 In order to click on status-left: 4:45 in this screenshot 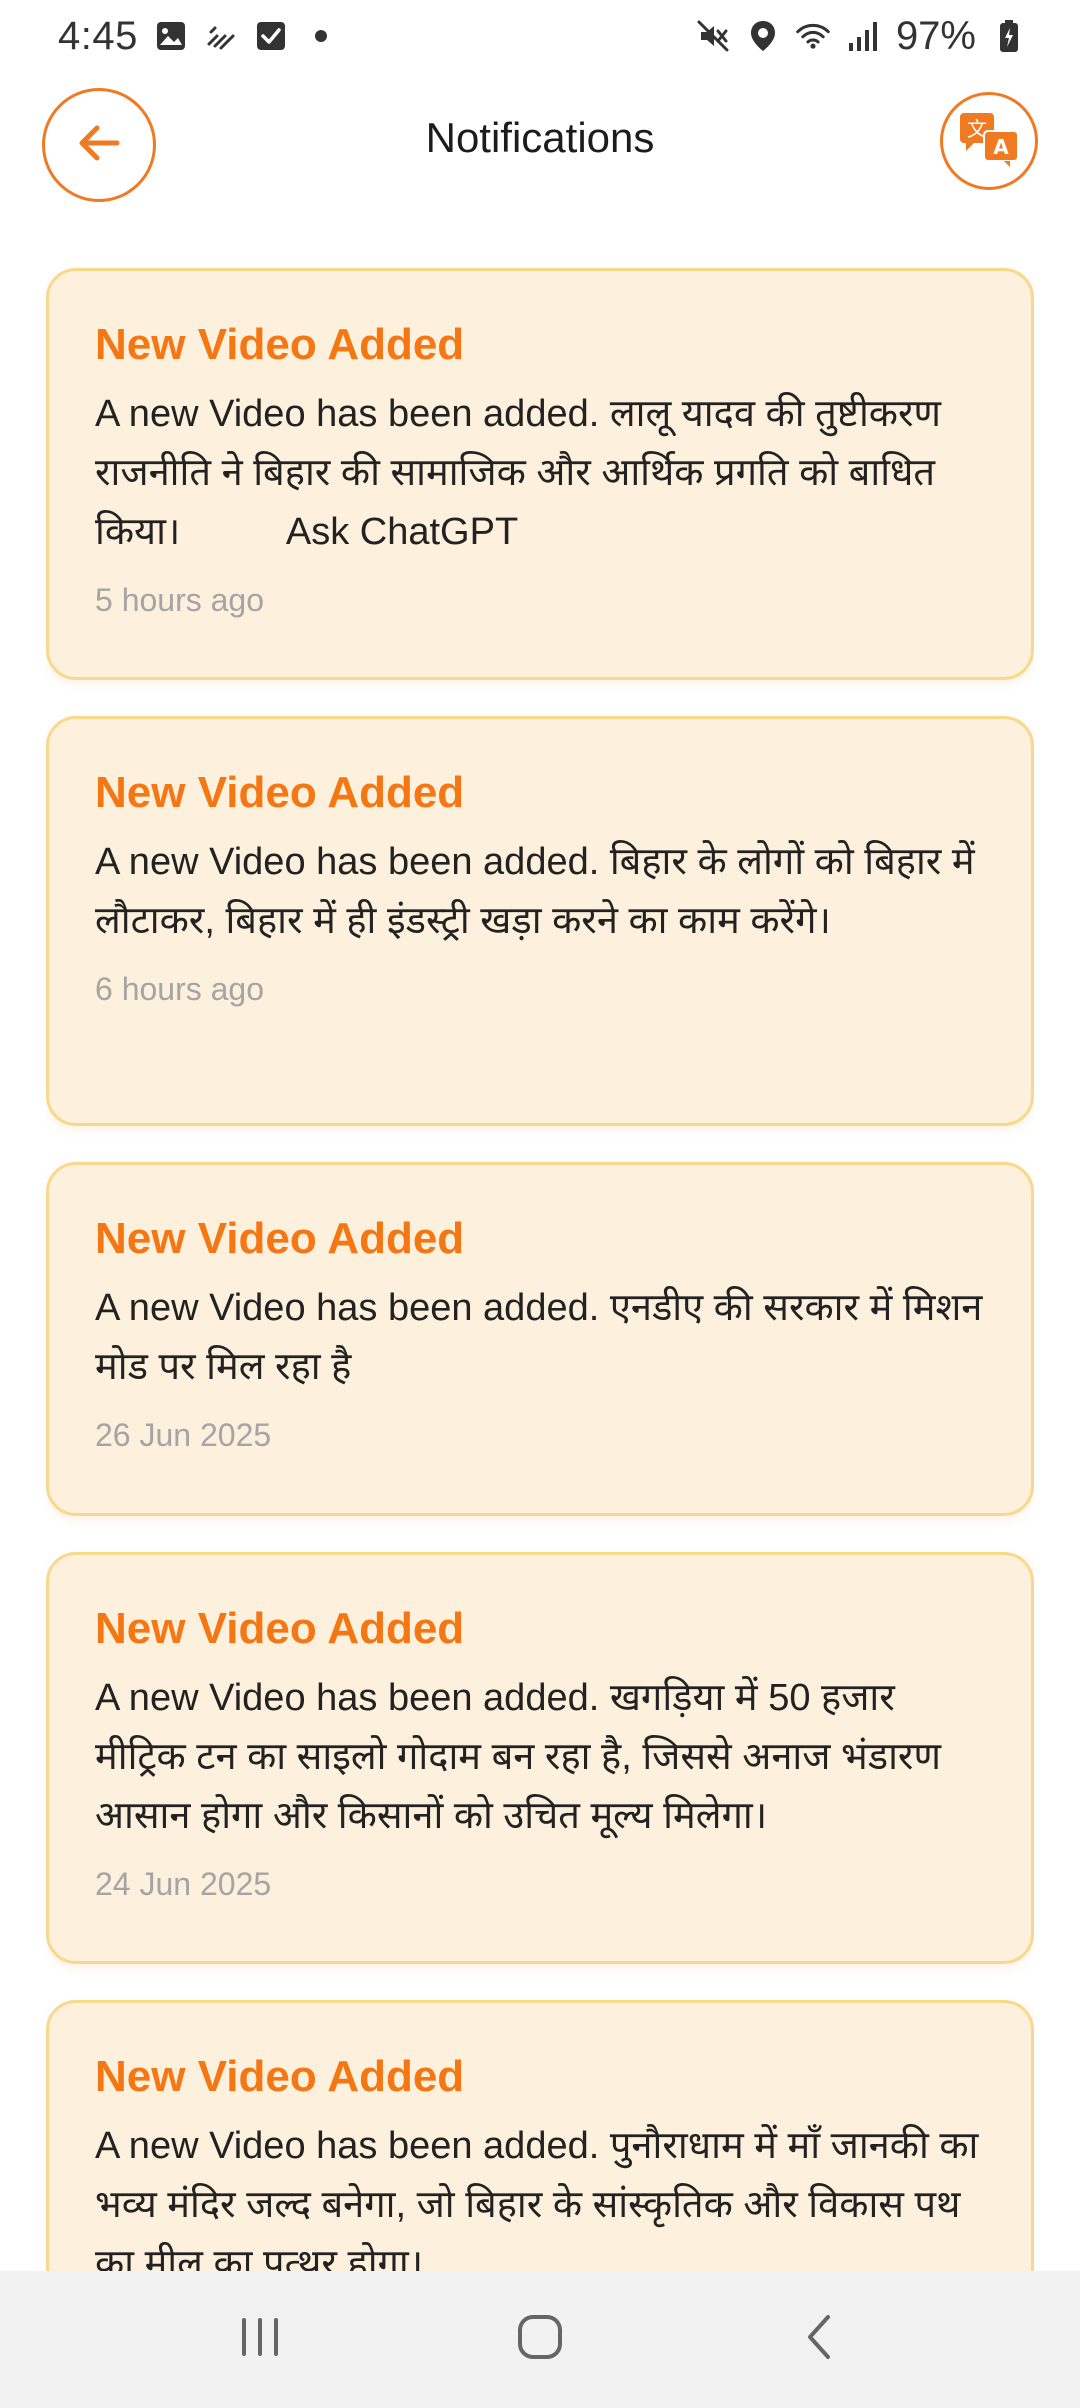, I will do `click(198, 36)`.